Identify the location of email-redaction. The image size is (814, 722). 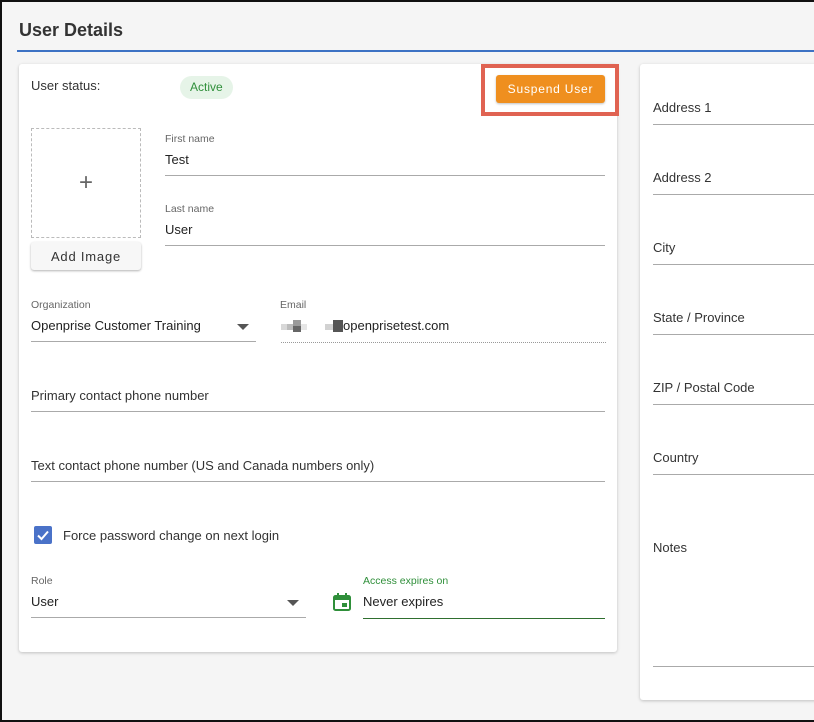
(312, 327).